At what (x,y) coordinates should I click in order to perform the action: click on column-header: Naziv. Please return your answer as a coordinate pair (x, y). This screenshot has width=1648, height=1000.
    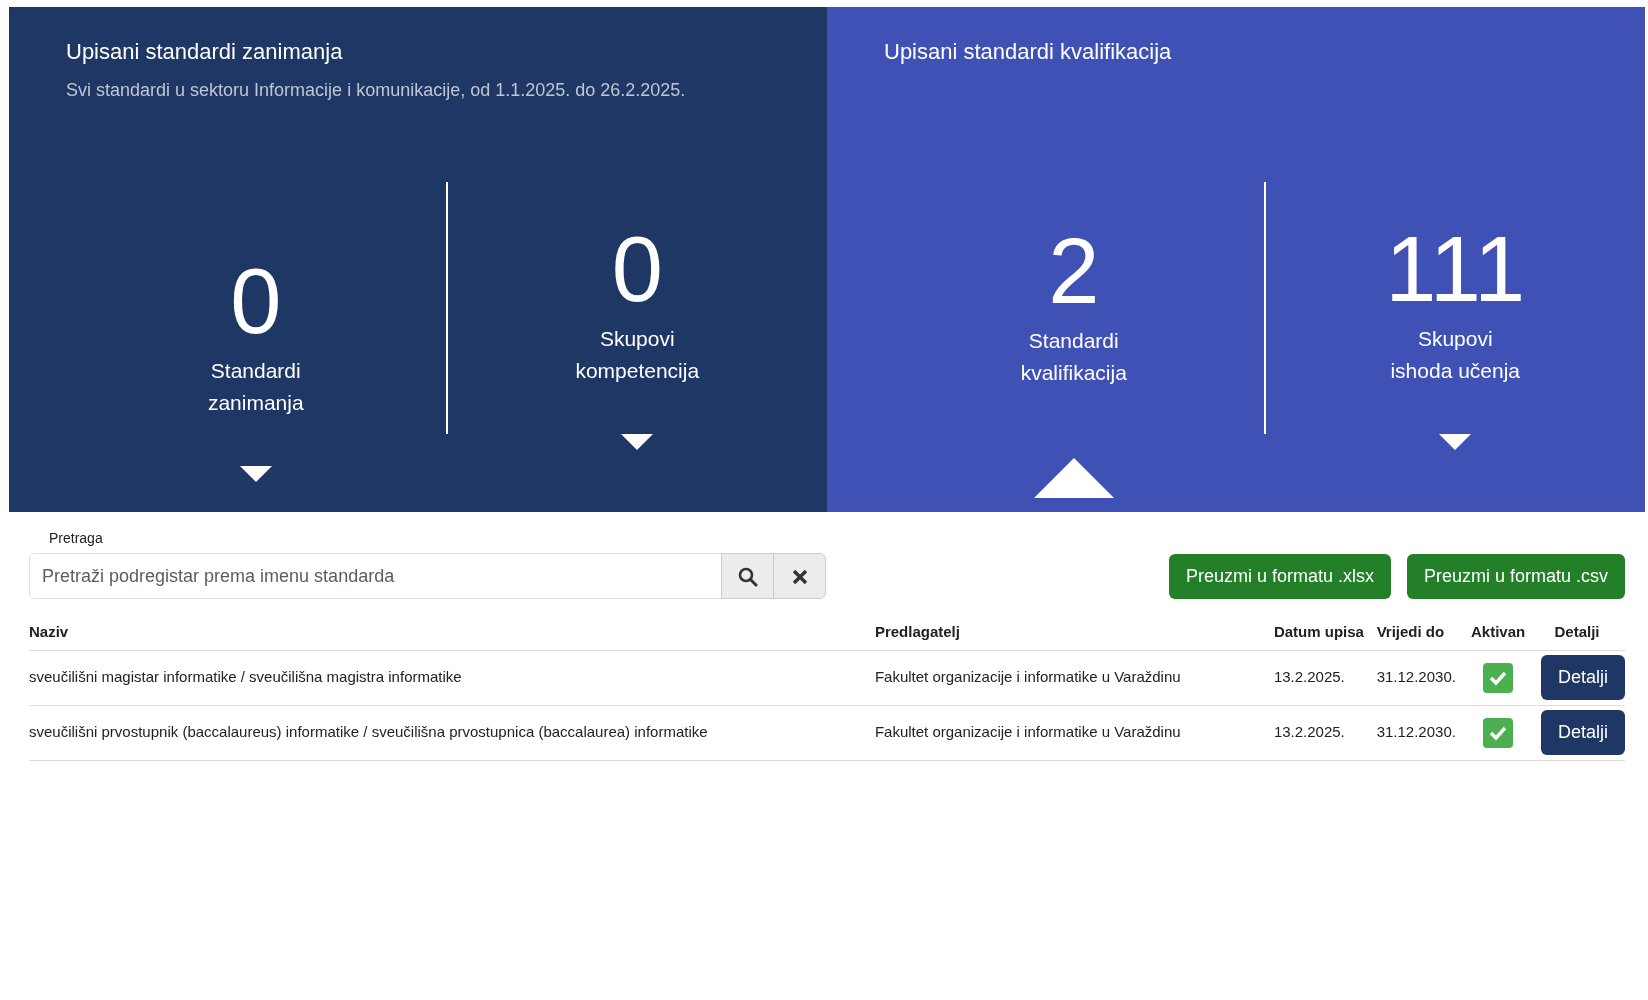
    Looking at the image, I should click on (452, 632).